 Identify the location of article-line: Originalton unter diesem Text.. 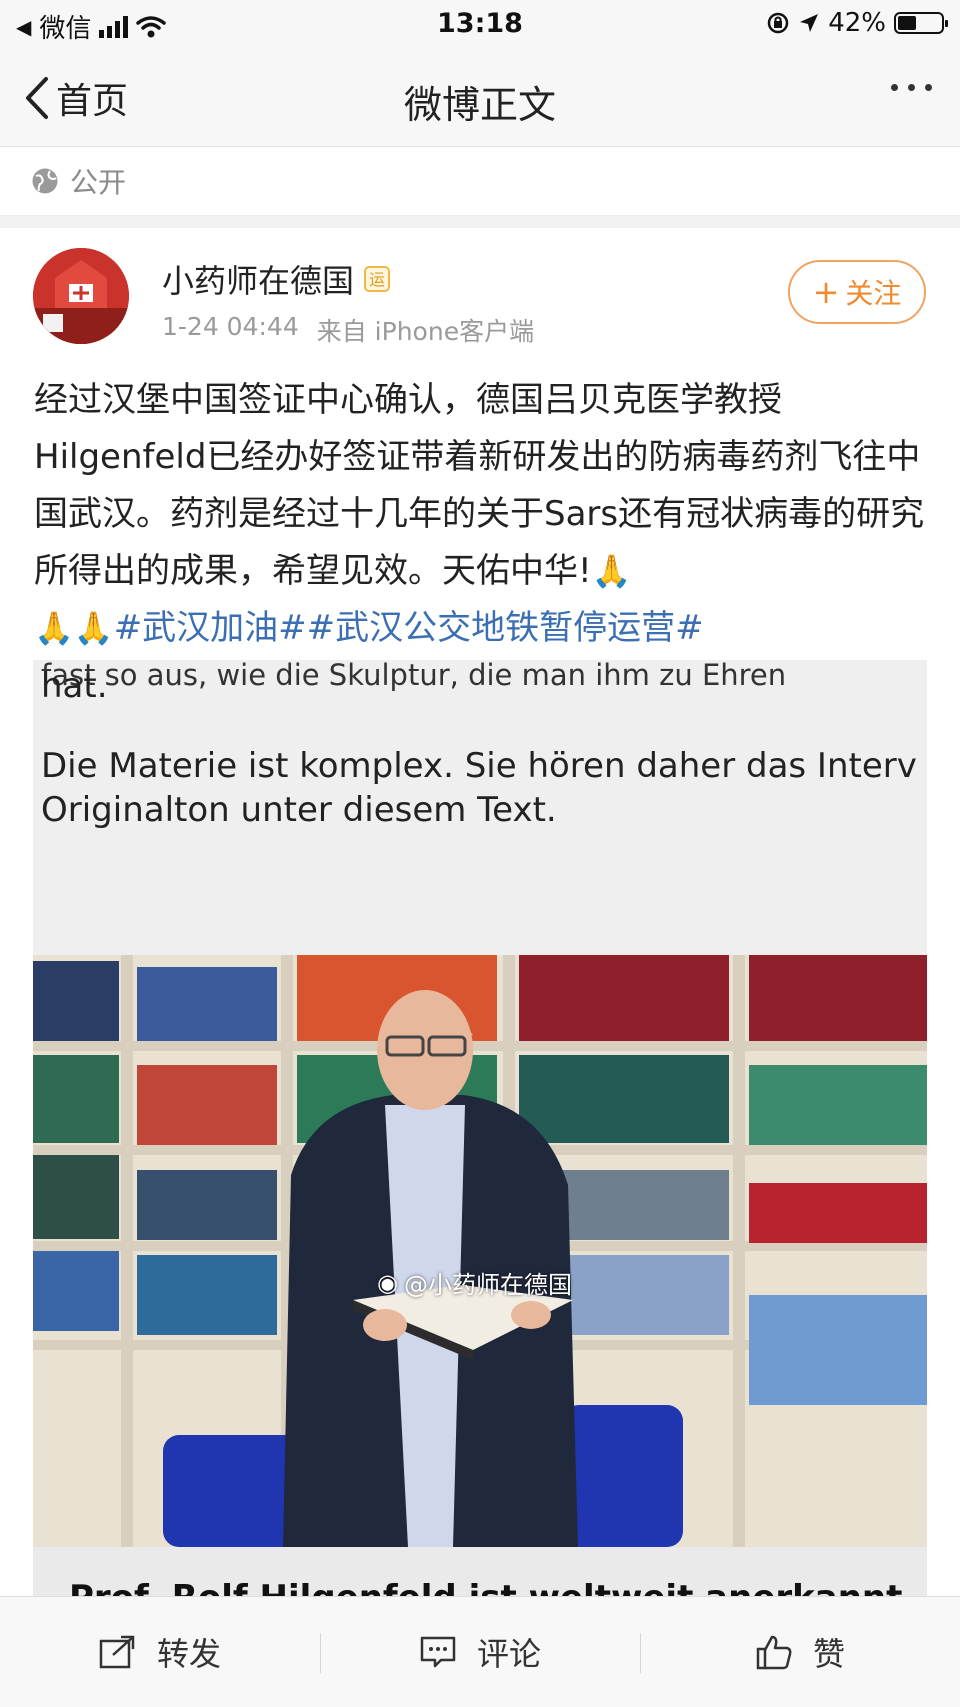
(299, 810).